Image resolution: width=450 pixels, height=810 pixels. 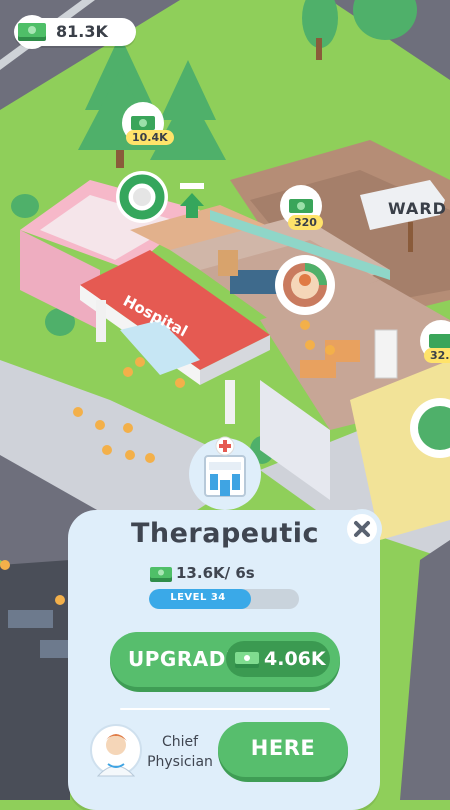 What do you see at coordinates (32, 32) in the screenshot?
I see `cash-stack-icon` at bounding box center [32, 32].